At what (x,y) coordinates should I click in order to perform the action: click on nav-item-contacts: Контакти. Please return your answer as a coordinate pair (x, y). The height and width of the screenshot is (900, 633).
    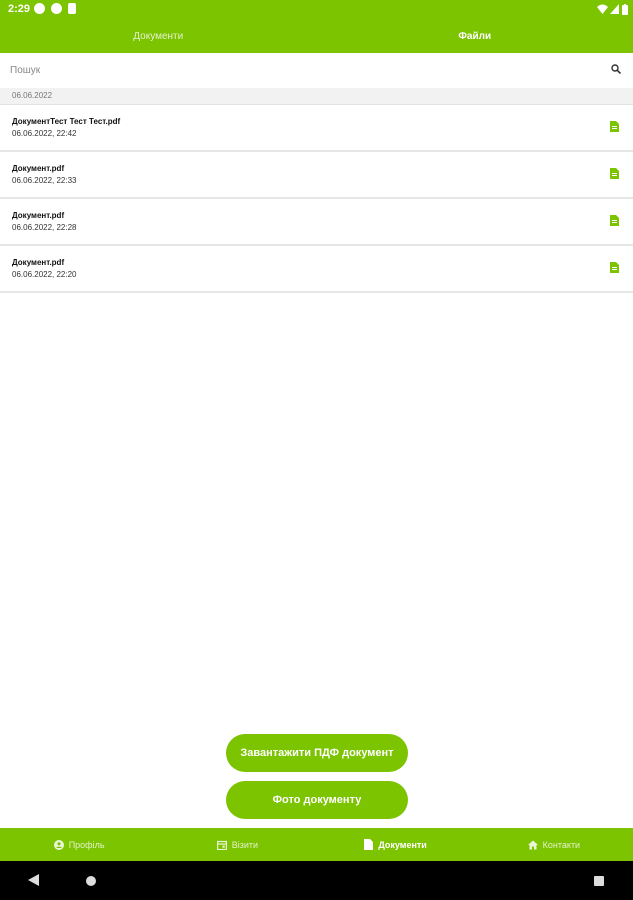
    Looking at the image, I should click on (554, 844).